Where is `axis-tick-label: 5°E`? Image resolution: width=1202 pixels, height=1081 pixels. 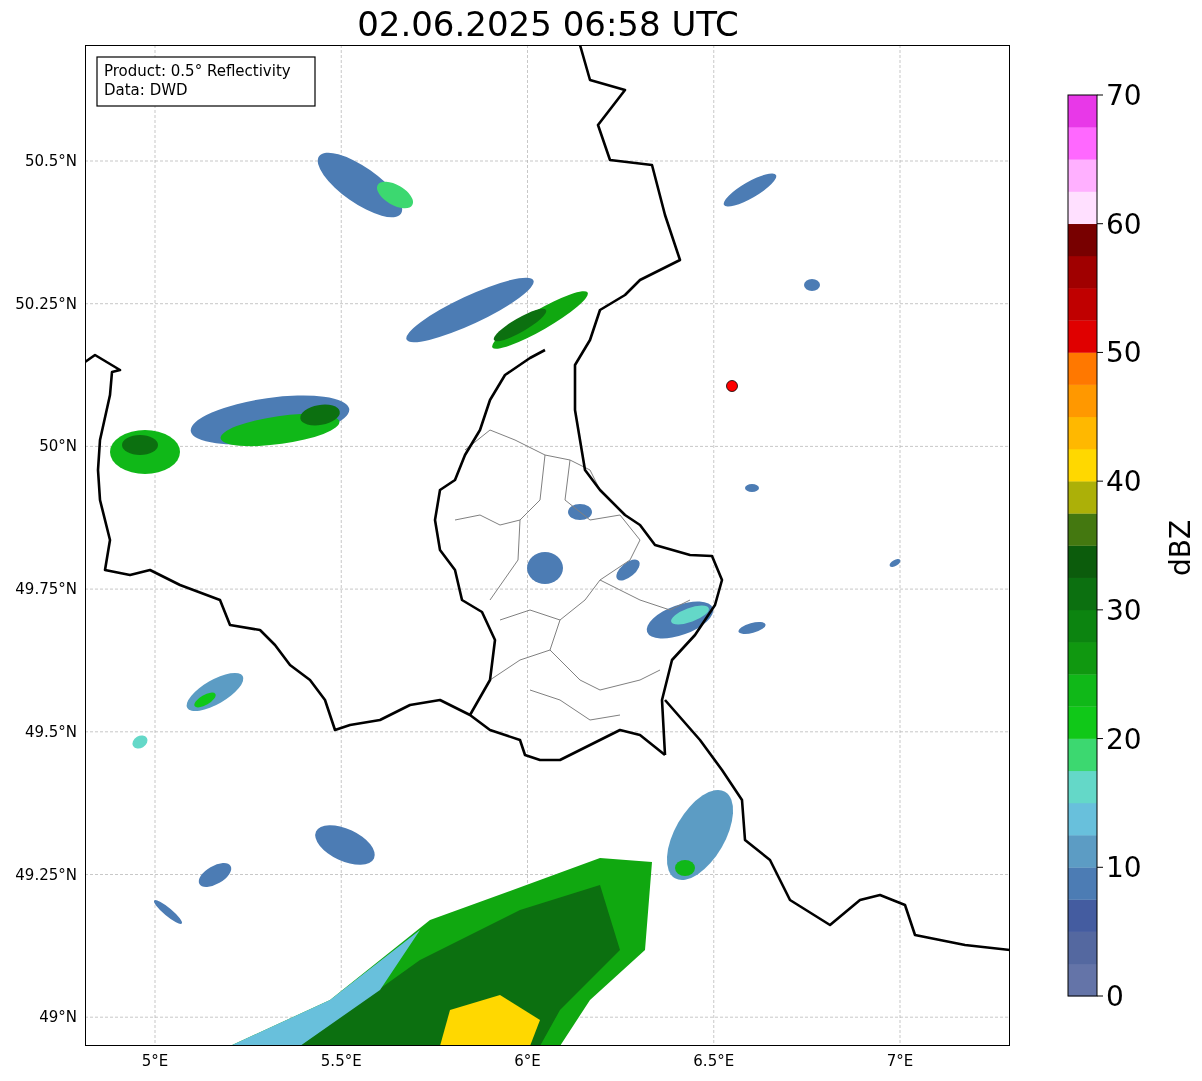
axis-tick-label: 5°E is located at coordinates (155, 1061).